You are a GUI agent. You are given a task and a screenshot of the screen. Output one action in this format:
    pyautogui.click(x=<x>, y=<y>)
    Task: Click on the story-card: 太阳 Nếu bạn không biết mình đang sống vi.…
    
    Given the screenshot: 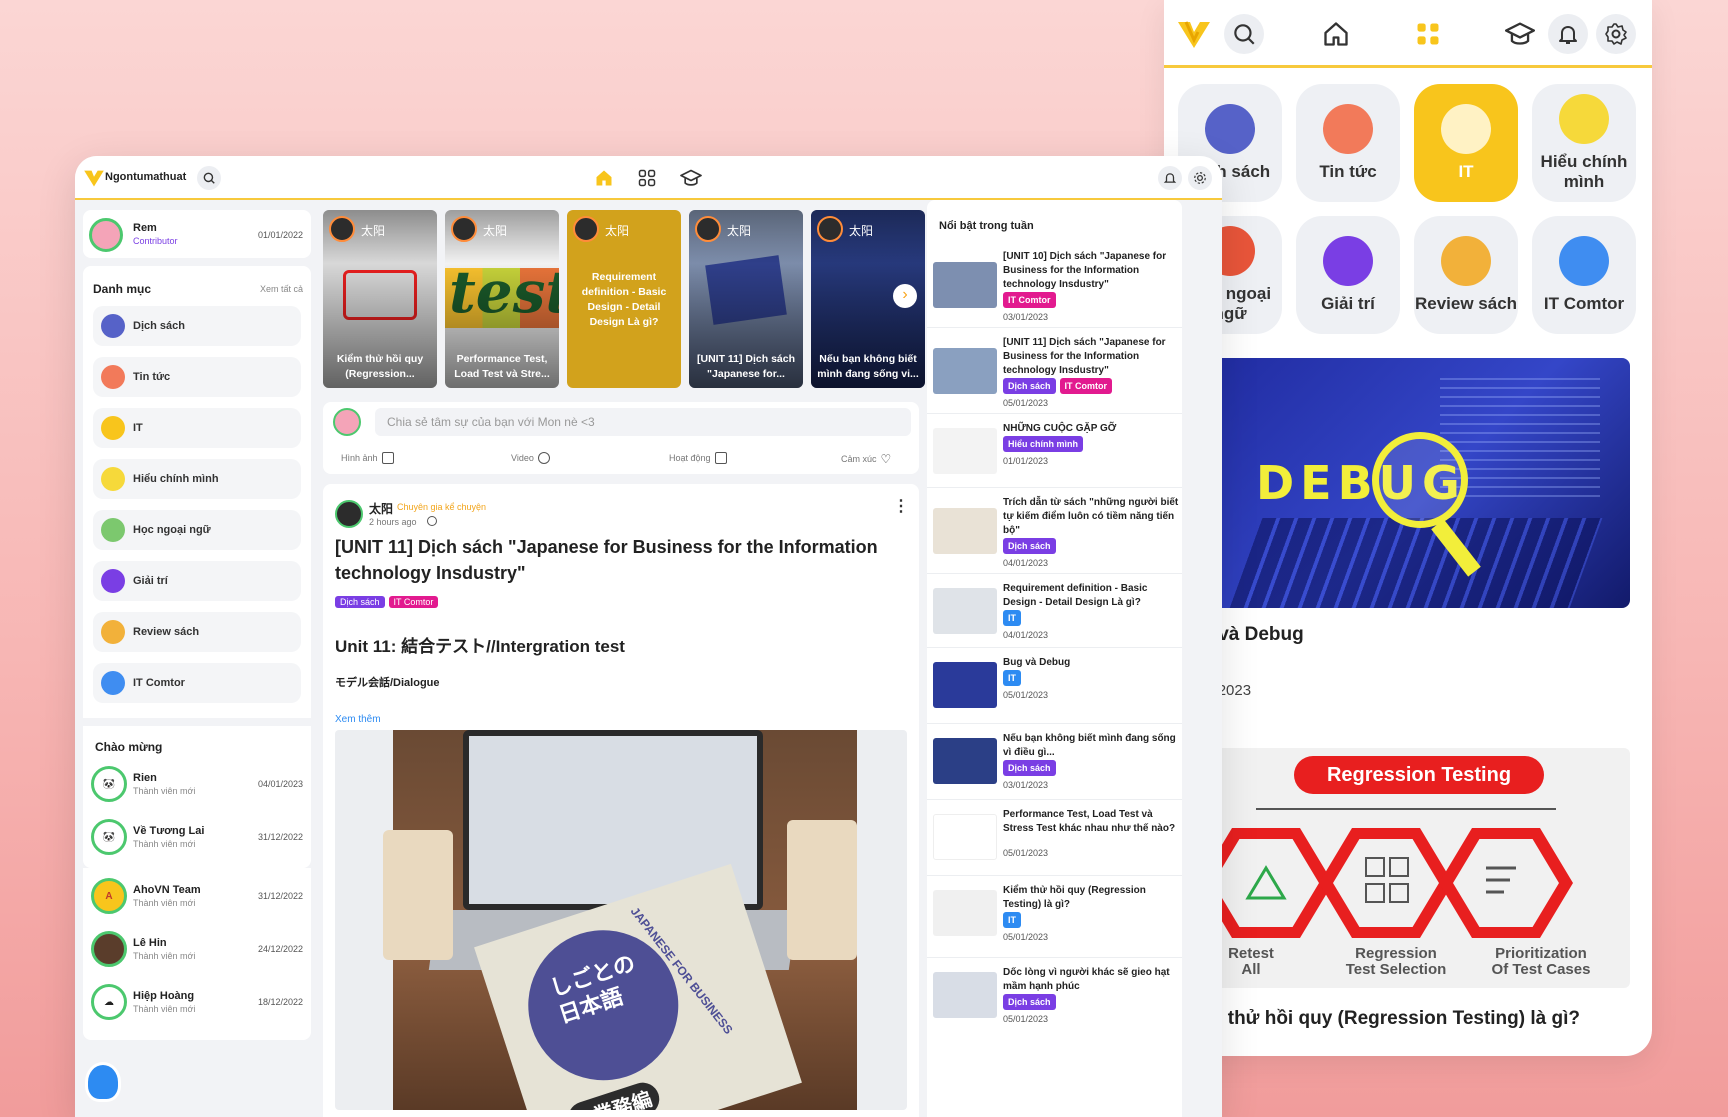 What is the action you would take?
    pyautogui.click(x=868, y=299)
    